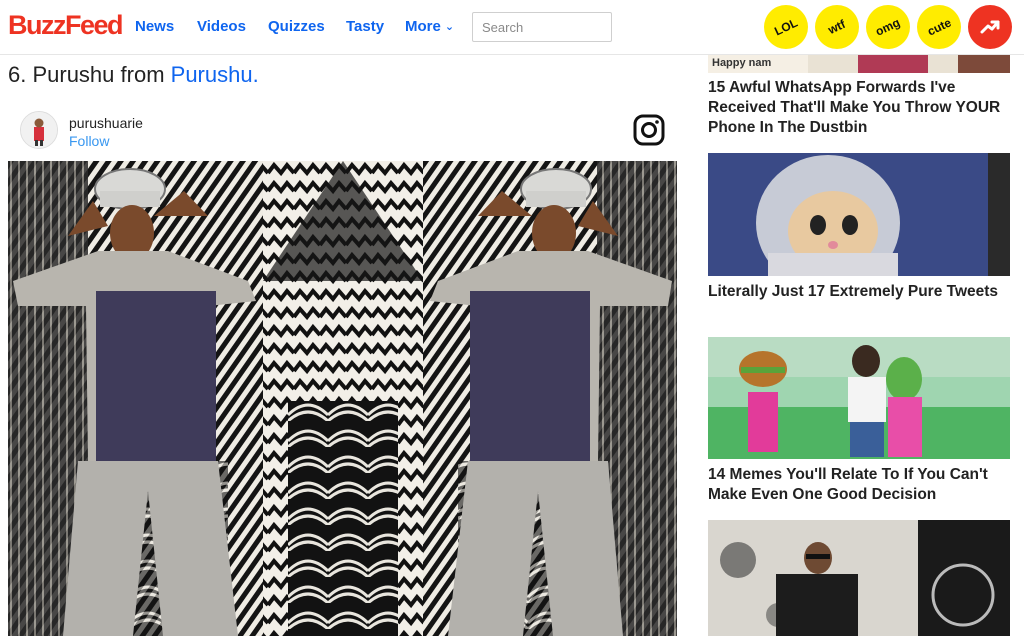 Image resolution: width=1024 pixels, height=636 pixels. I want to click on sidebar-thumb-whatsapp: Happy nam, so click(859, 63).